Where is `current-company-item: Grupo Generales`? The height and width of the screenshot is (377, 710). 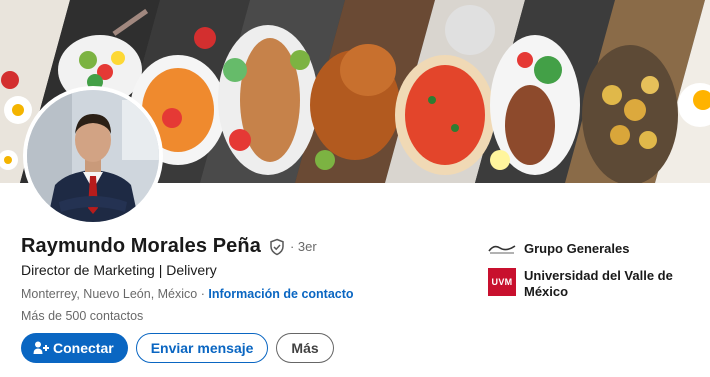
current-company-item: Grupo Generales is located at coordinates (588, 249).